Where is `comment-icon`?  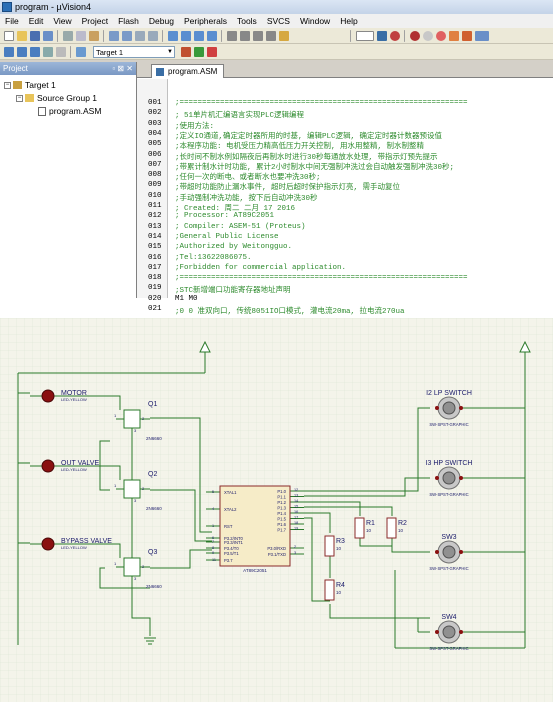
comment-icon is located at coordinates (257, 35).